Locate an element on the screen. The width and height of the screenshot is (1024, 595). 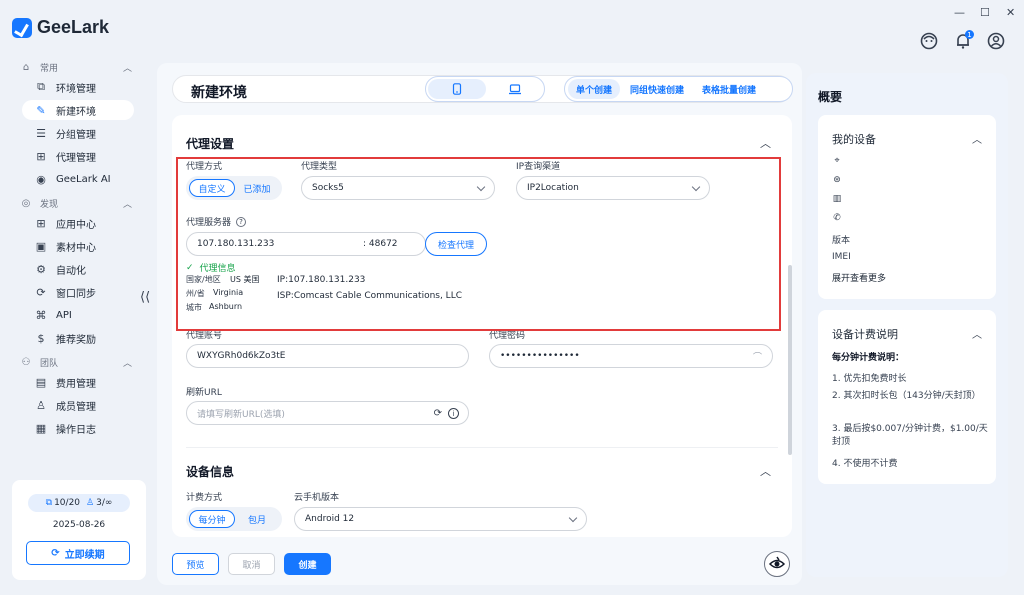
tab-single-create: 单个创建 is located at coordinates (594, 89).